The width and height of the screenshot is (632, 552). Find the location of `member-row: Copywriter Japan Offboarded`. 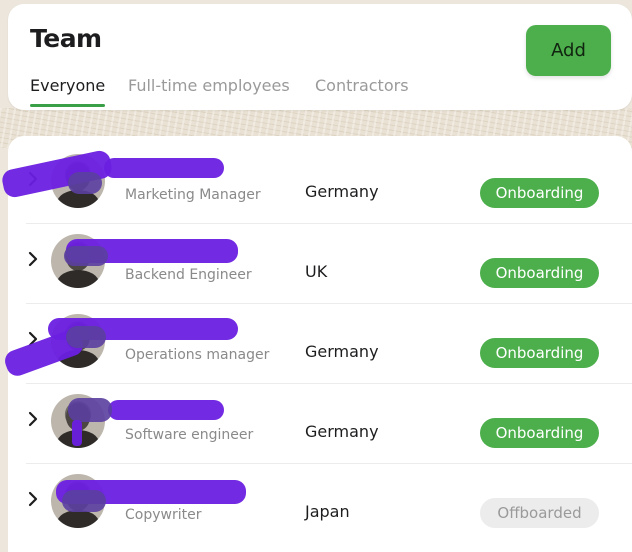

member-row: Copywriter Japan Offboarded is located at coordinates (320, 504).